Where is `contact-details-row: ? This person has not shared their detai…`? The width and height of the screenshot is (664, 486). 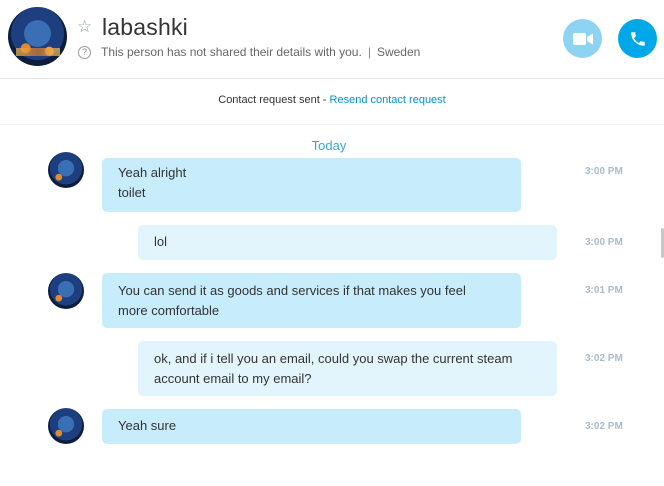 contact-details-row: ? This person has not shared their detai… is located at coordinates (249, 52).